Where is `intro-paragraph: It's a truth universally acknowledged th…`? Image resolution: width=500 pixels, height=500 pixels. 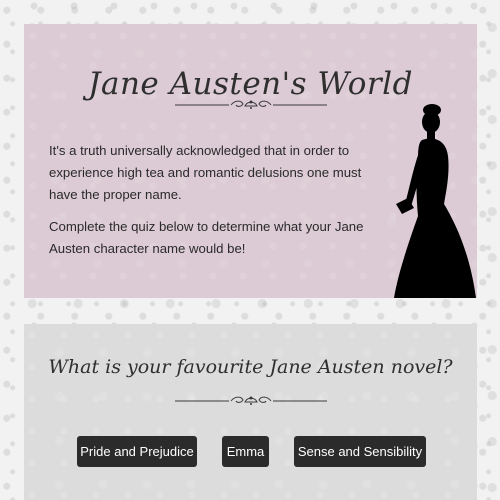
intro-paragraph: It's a truth universally acknowledged th… is located at coordinates (205, 172).